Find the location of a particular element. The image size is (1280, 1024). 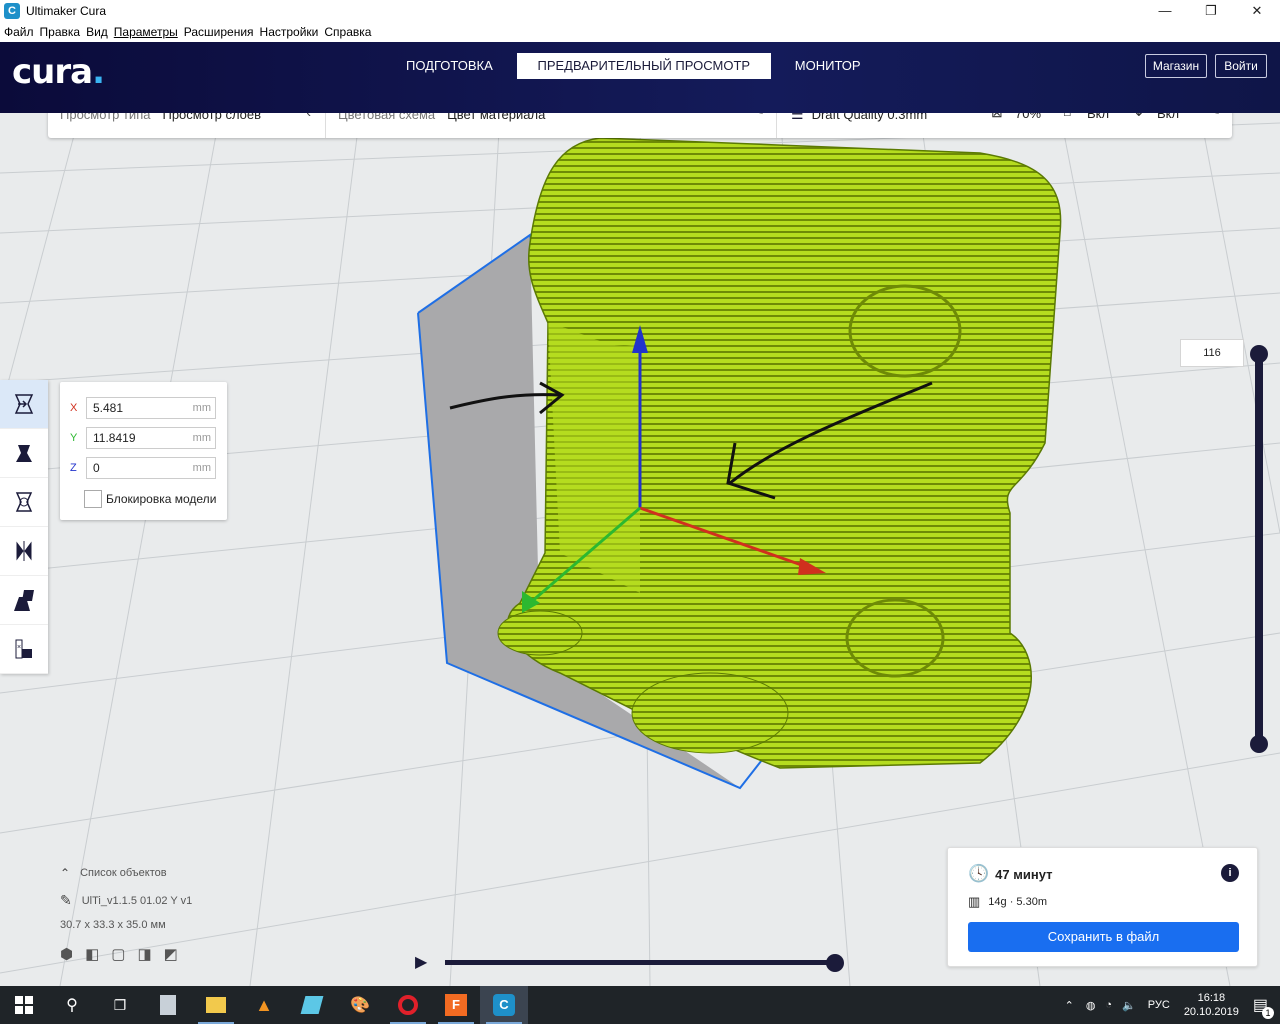

mirror-tool-button is located at coordinates (24, 551).